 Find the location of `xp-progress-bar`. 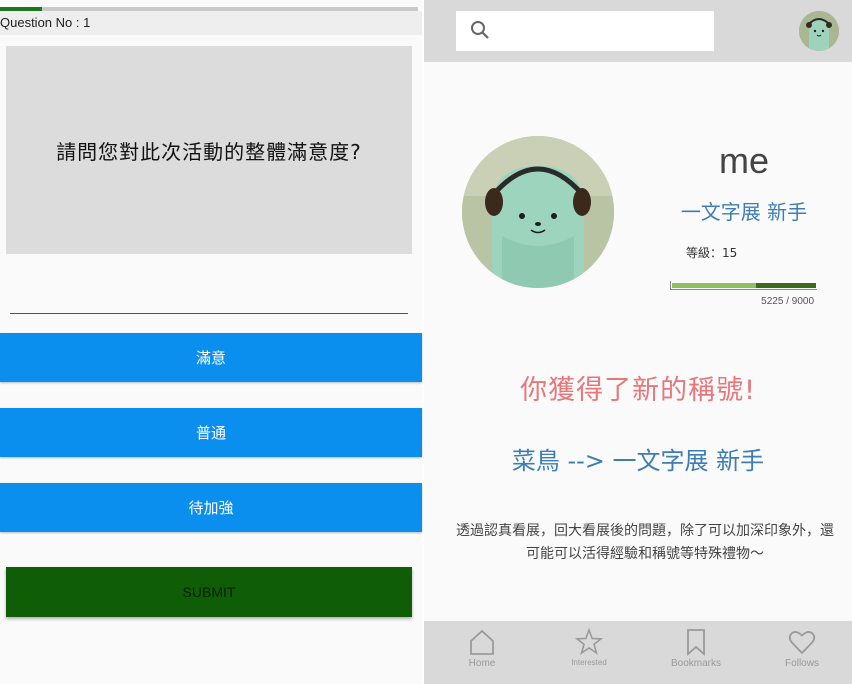

xp-progress-bar is located at coordinates (744, 285).